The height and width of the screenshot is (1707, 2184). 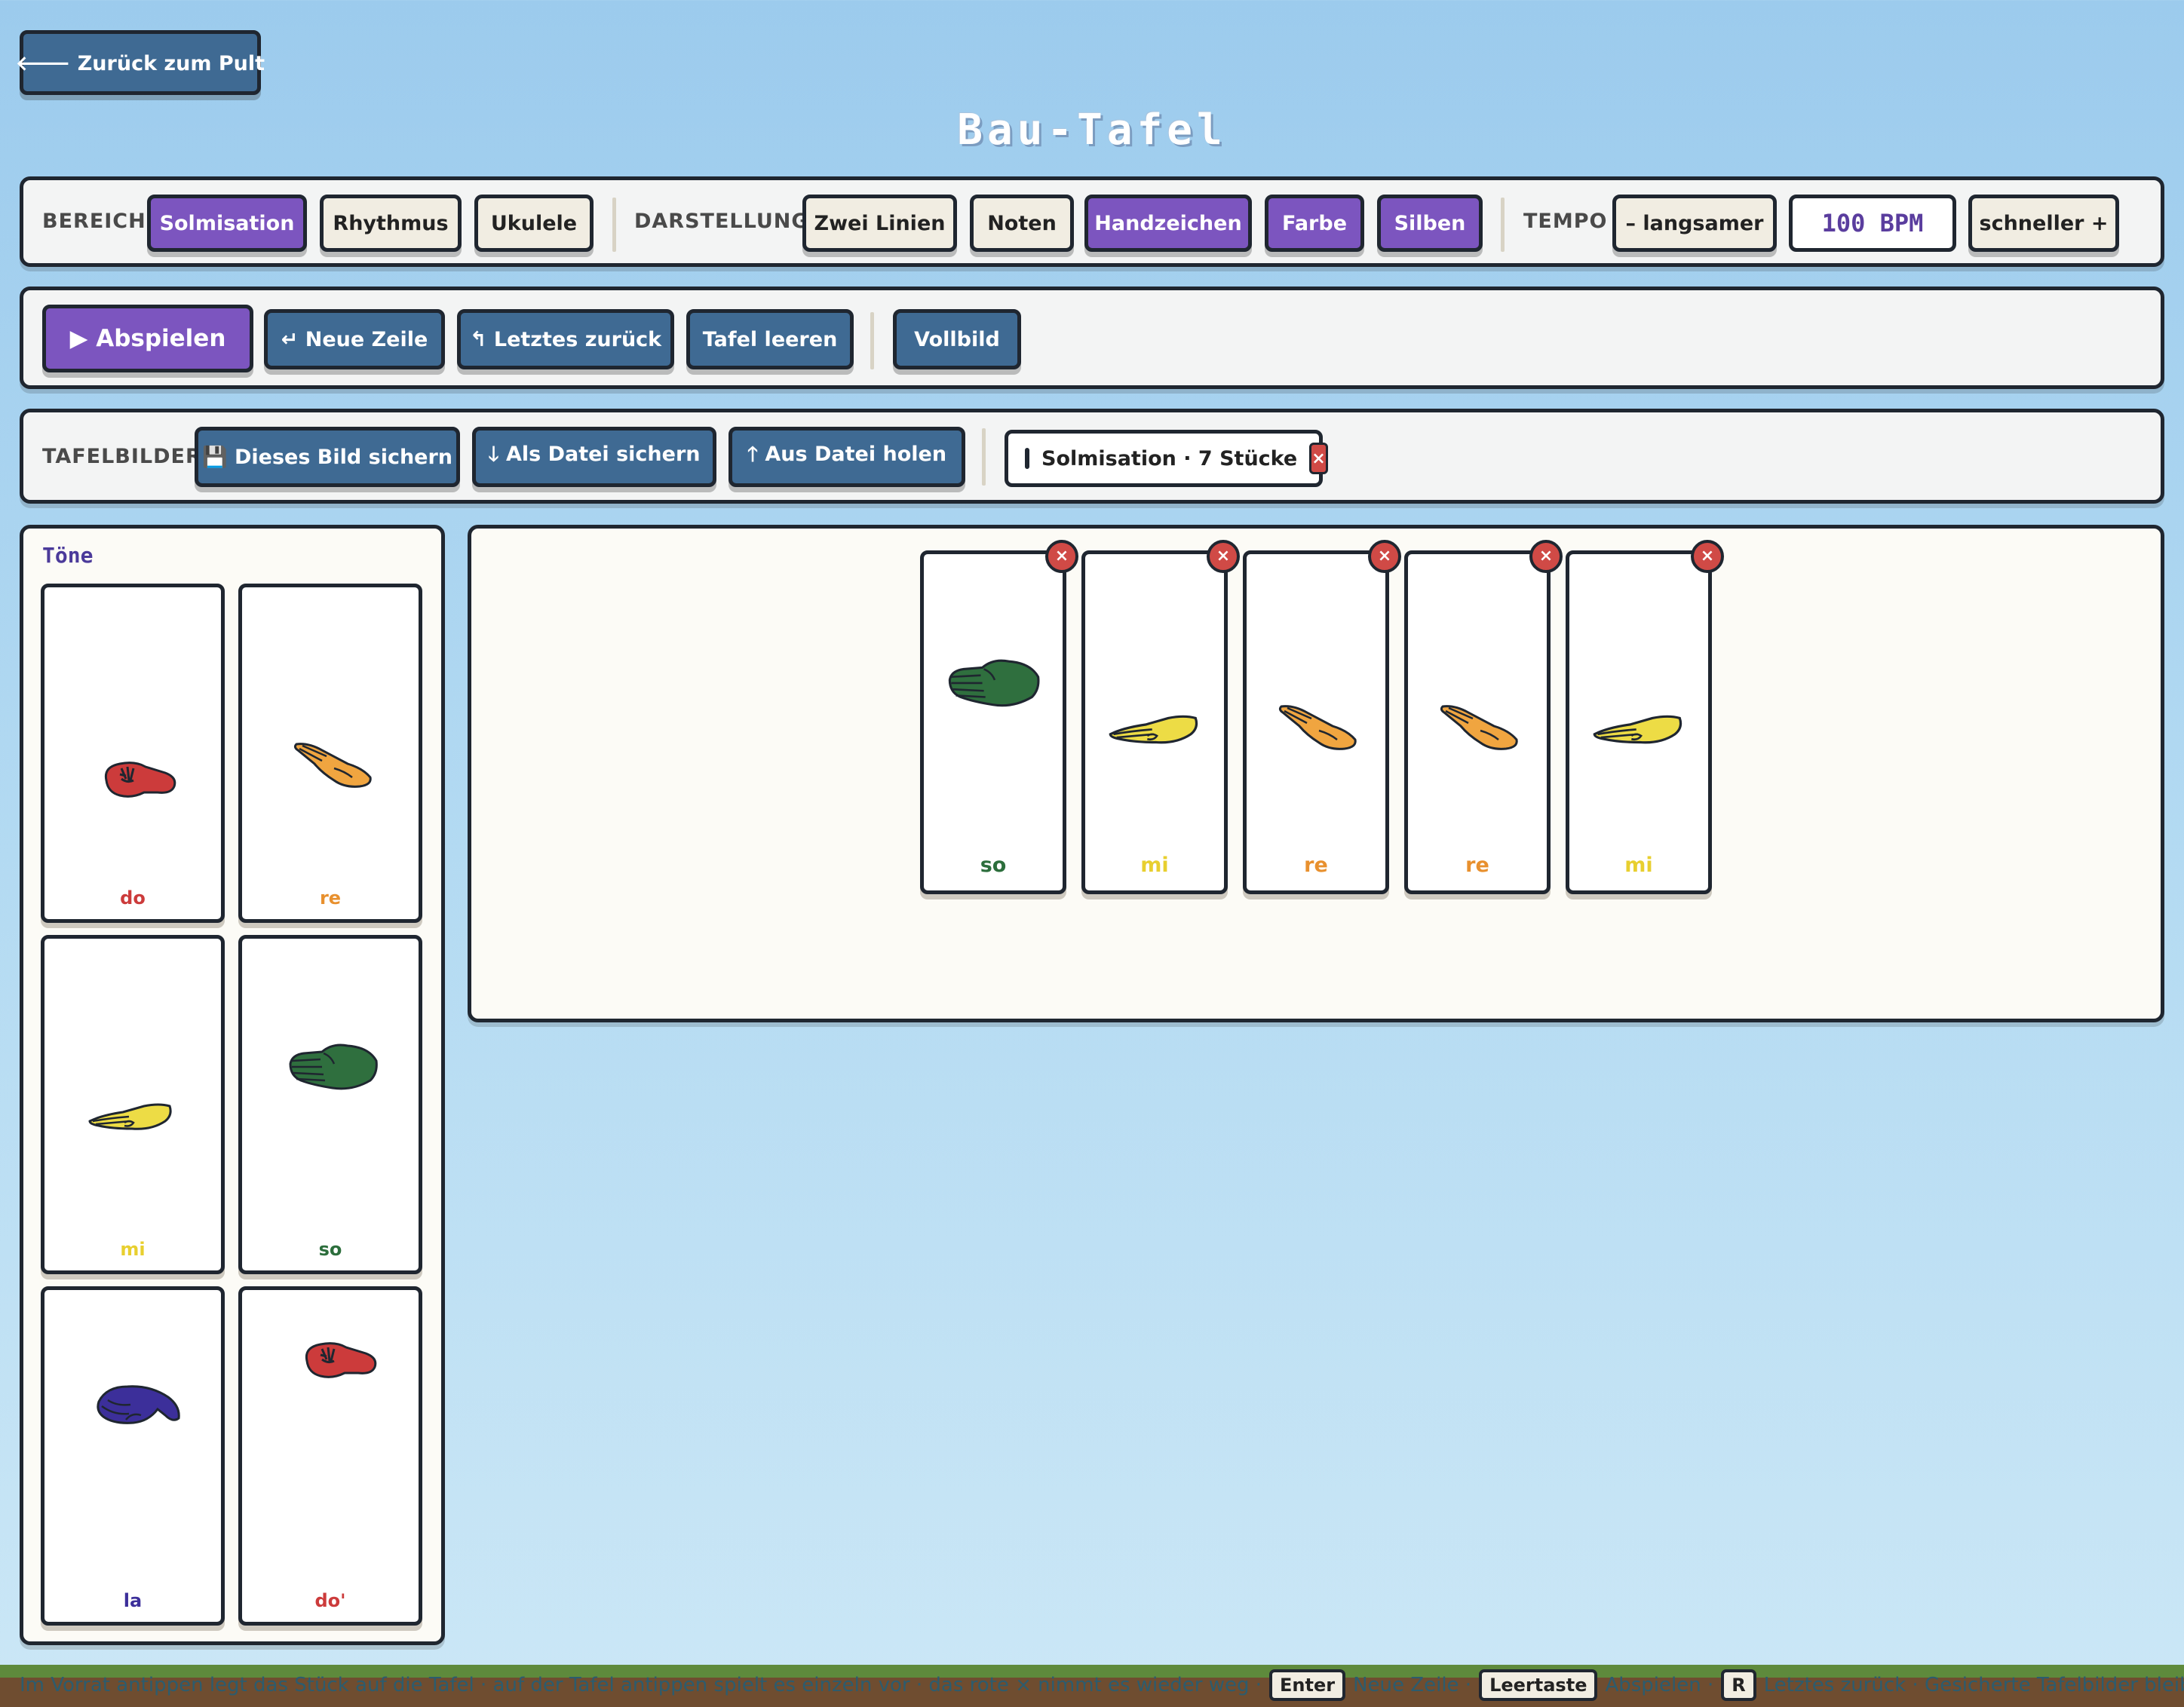 What do you see at coordinates (354, 339) in the screenshot?
I see `new-line-button: ↵ Neue Zeile` at bounding box center [354, 339].